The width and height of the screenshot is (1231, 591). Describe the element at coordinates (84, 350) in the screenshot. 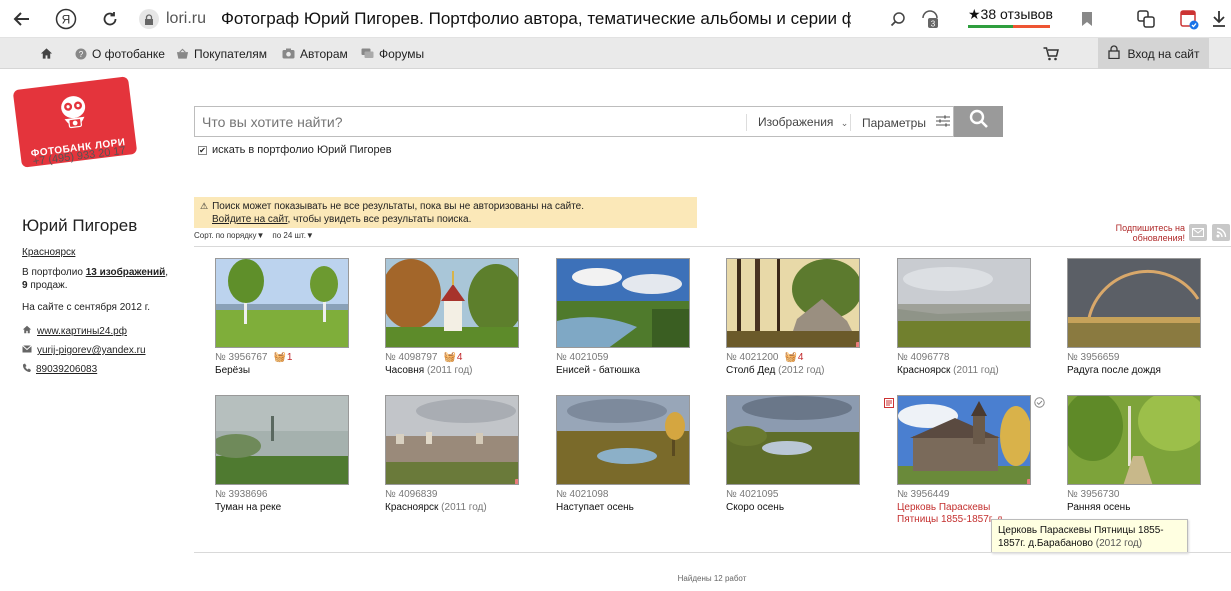

I see `email-row: yurij-pigorev@yandex.ru` at that location.